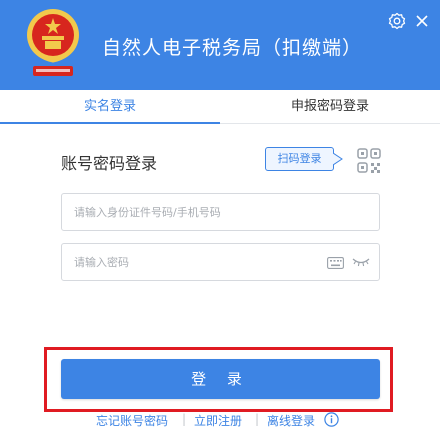  Describe the element at coordinates (291, 420) in the screenshot. I see `offline-login-link: 离线登录` at that location.